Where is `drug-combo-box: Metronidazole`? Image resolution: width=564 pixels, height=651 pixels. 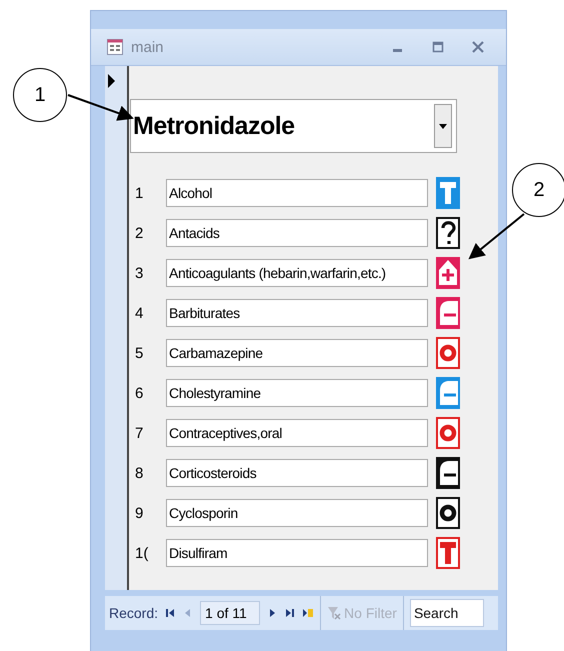 drug-combo-box: Metronidazole is located at coordinates (293, 126).